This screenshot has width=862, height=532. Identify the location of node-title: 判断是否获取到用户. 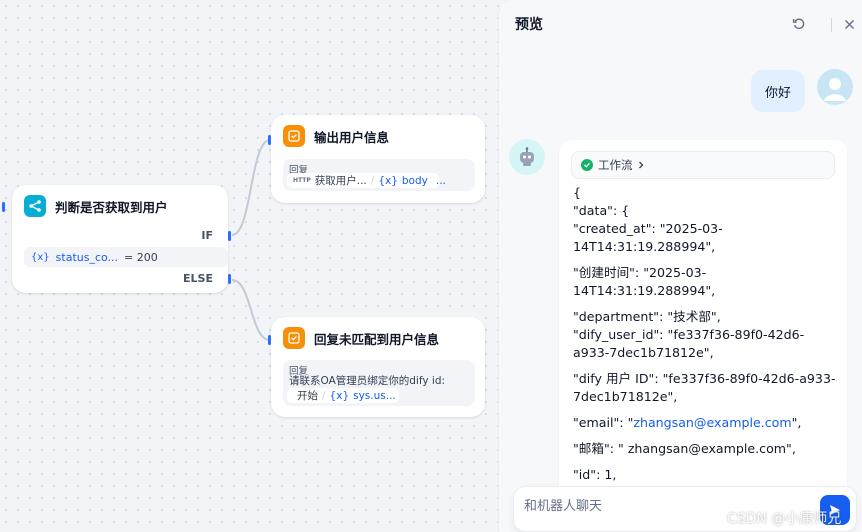
(111, 207).